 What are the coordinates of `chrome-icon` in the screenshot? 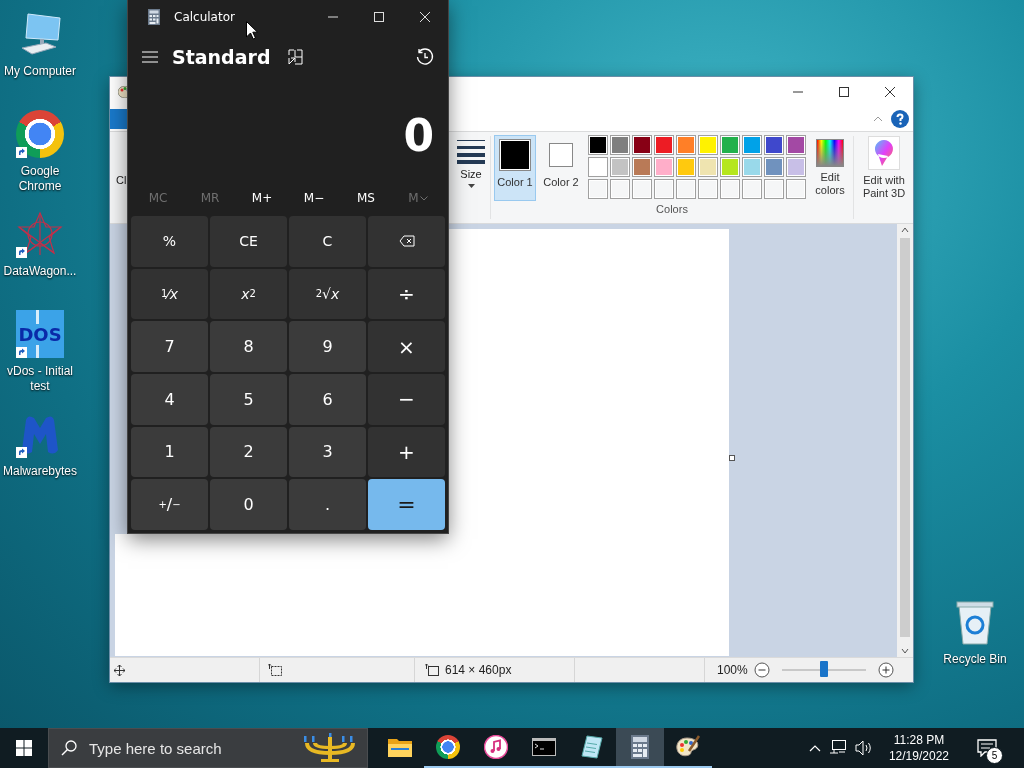 It's located at (40, 134).